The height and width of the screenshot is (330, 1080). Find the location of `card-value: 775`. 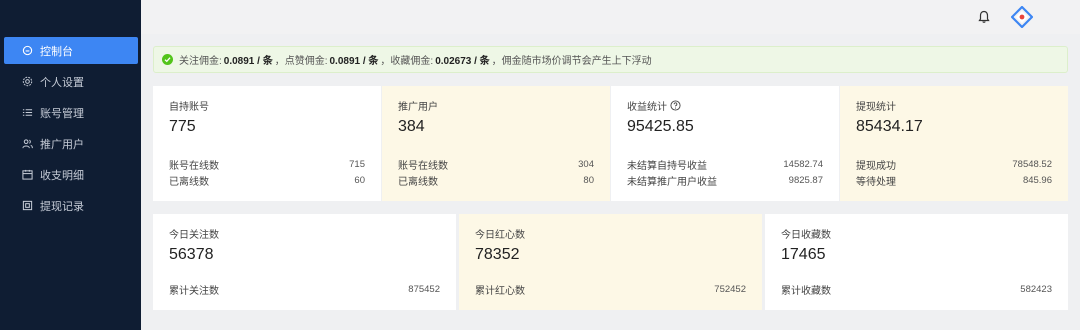

card-value: 775 is located at coordinates (182, 126).